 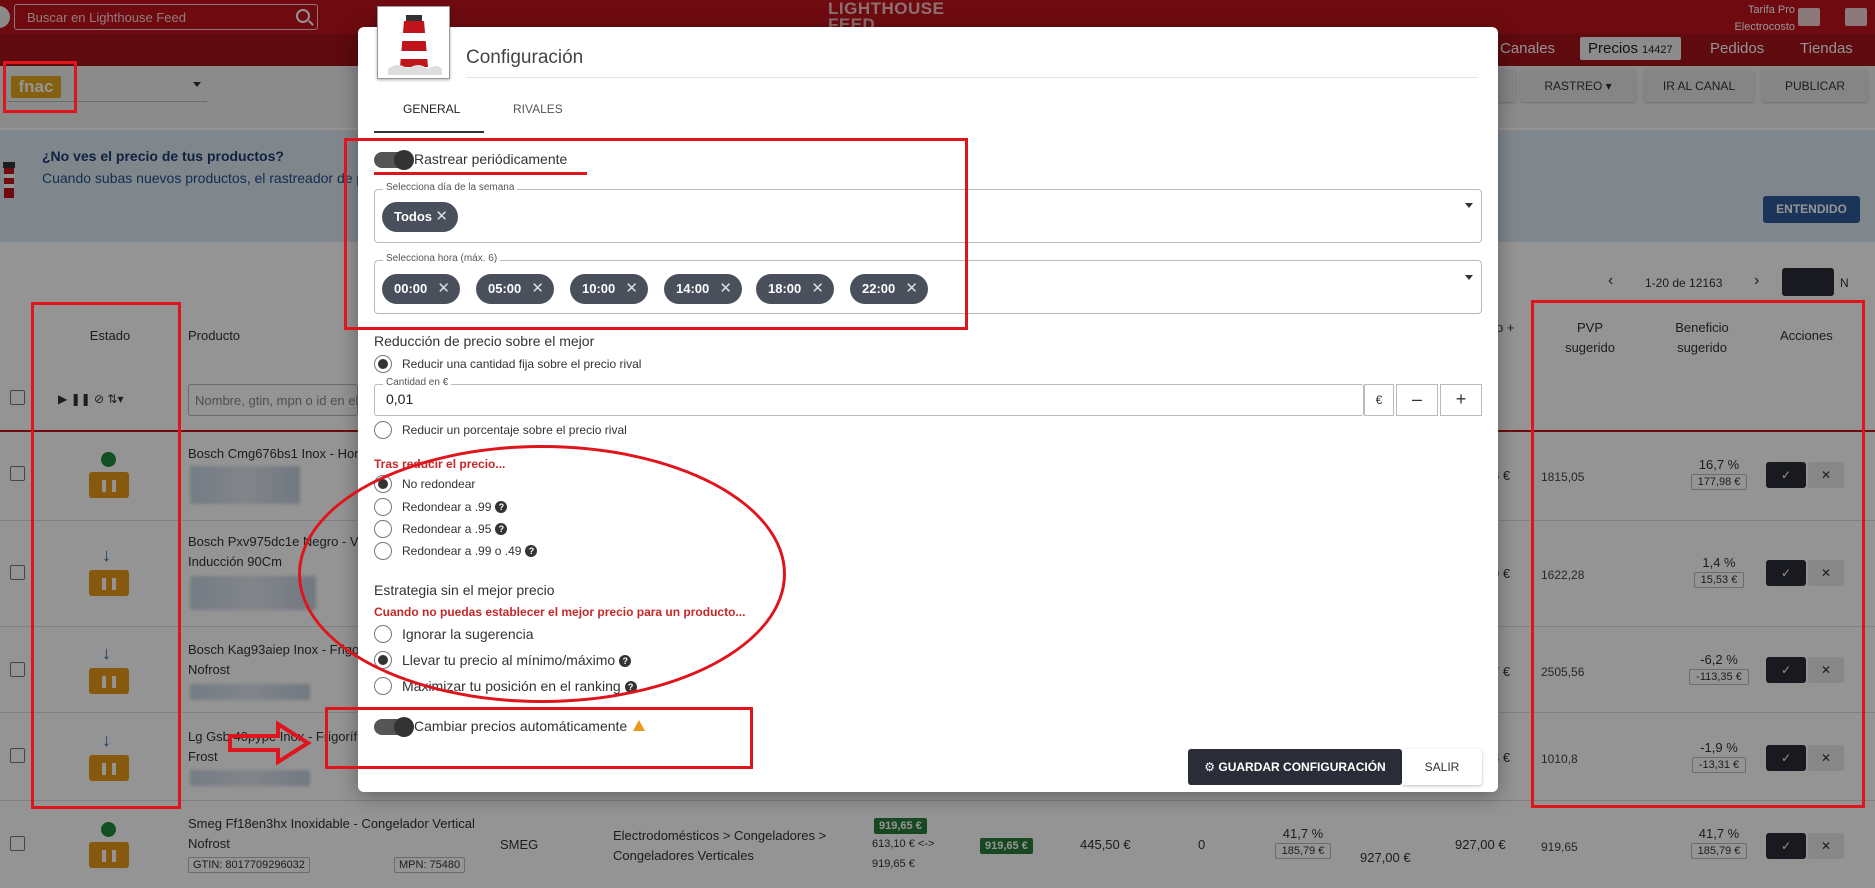 I want to click on increment-button: +, so click(x=1461, y=400).